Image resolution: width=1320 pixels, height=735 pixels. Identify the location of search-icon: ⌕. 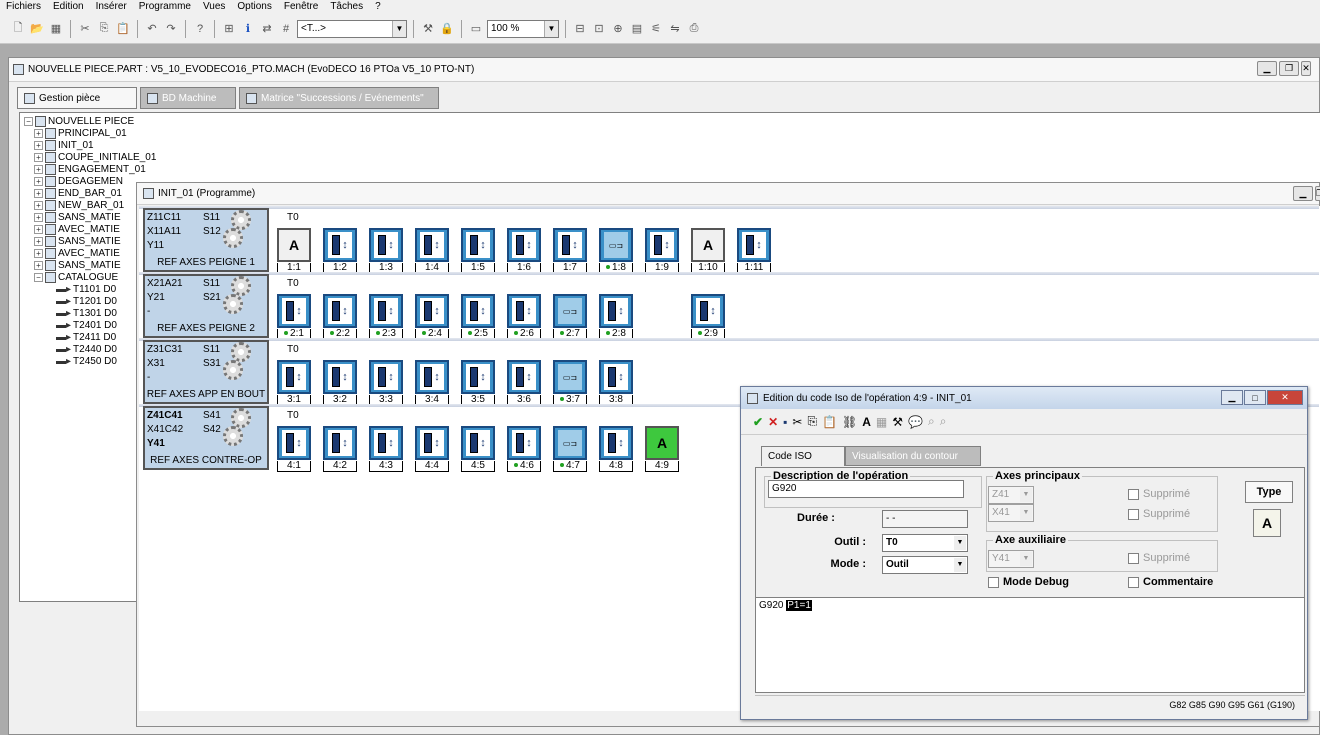
(931, 421).